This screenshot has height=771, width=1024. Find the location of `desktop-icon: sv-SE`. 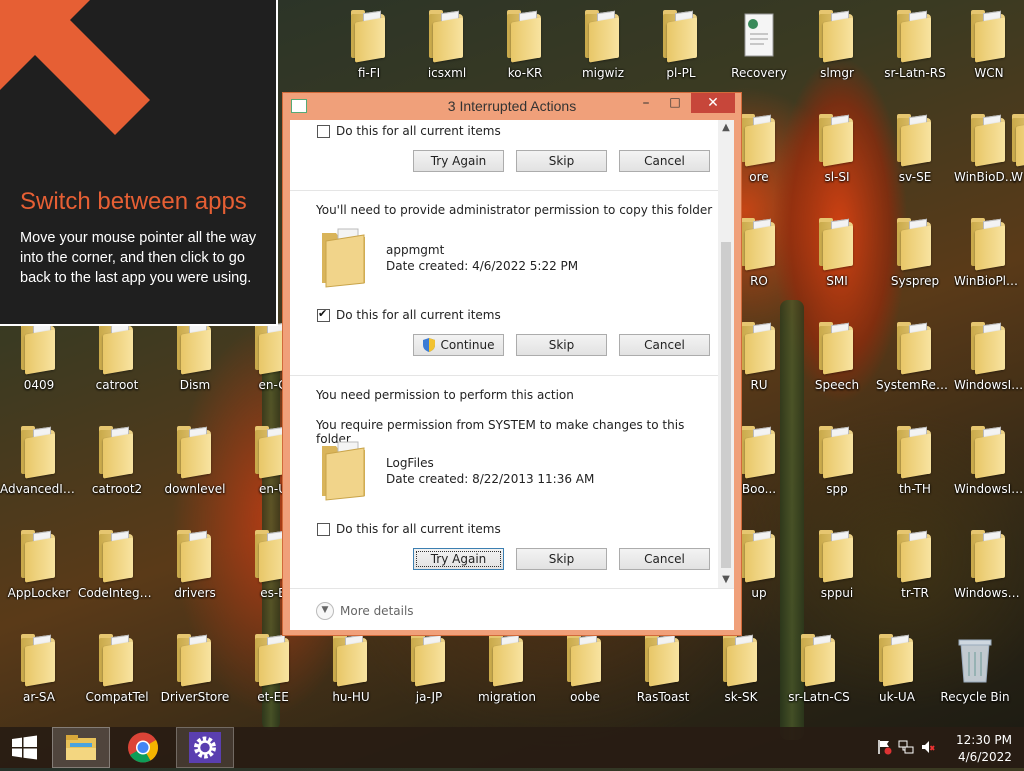

desktop-icon: sv-SE is located at coordinates (915, 160).